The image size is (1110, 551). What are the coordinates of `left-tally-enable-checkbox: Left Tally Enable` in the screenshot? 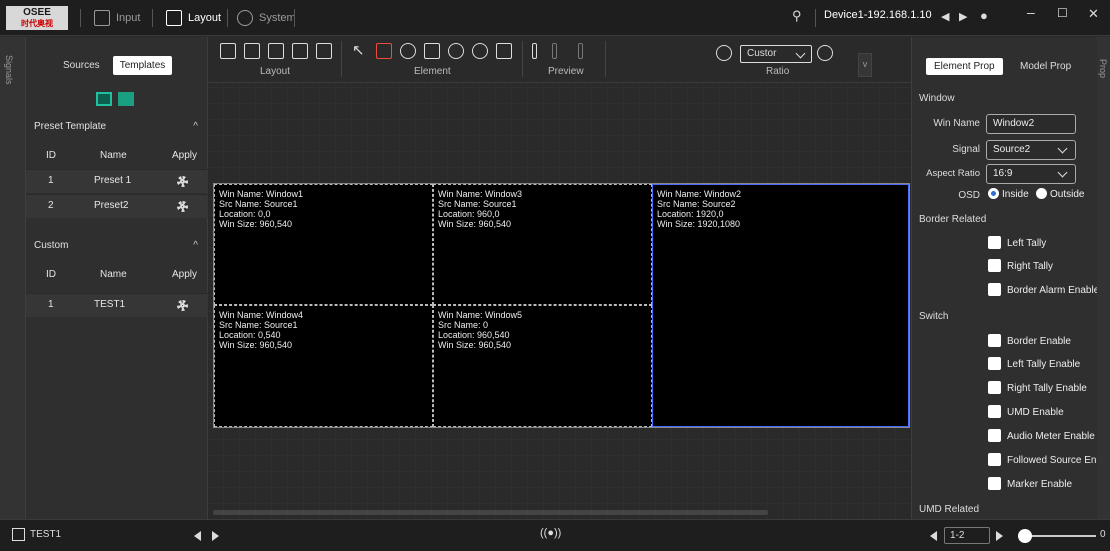 It's located at (1034, 365).